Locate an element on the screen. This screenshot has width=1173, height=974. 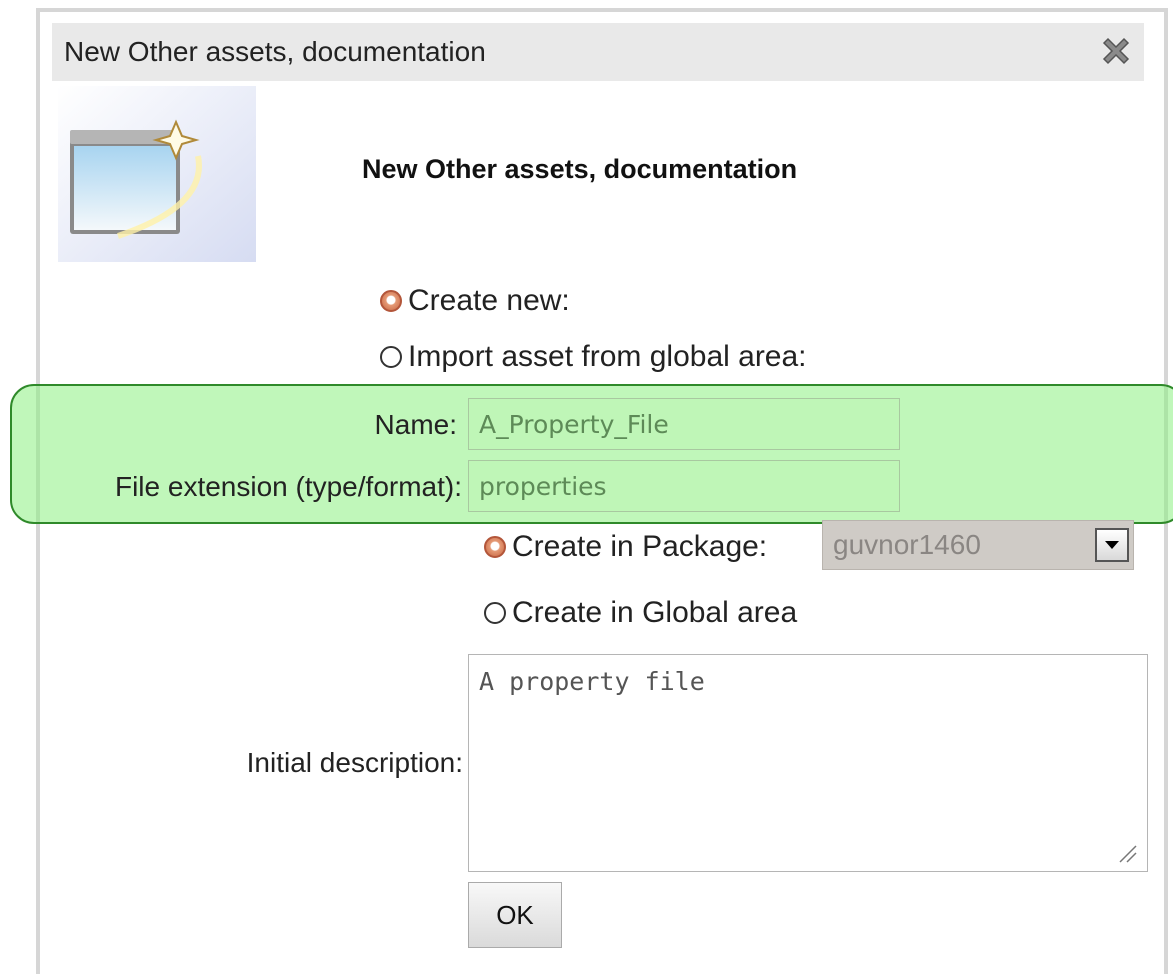
description-label: Initial description: is located at coordinates (354, 762).